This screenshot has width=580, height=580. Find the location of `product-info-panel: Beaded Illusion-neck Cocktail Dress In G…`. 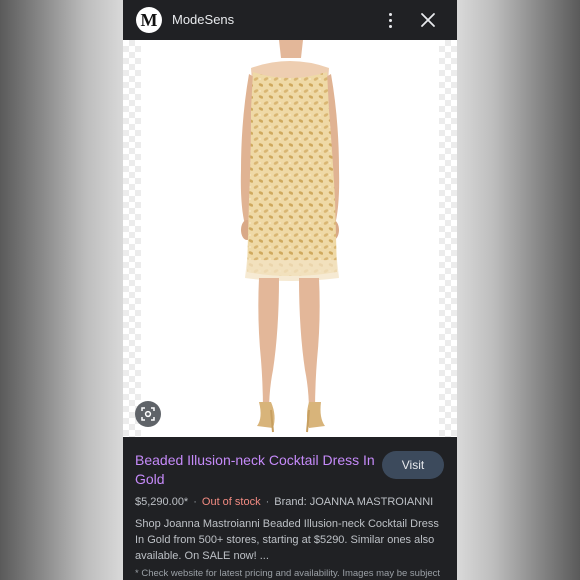

product-info-panel: Beaded Illusion-neck Cocktail Dress In G… is located at coordinates (290, 508).